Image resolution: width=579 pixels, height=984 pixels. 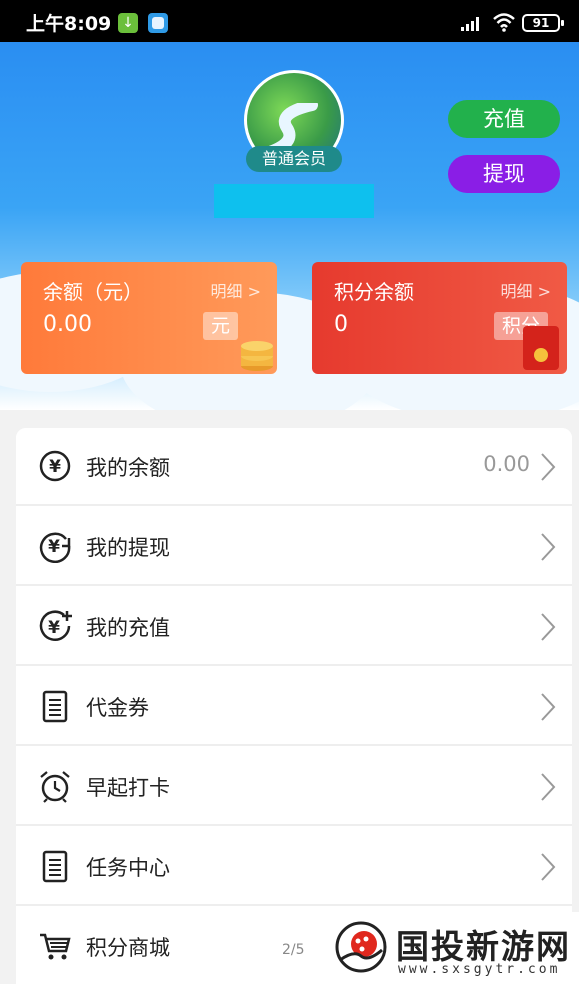 What do you see at coordinates (470, 24) in the screenshot?
I see `signal-icon` at bounding box center [470, 24].